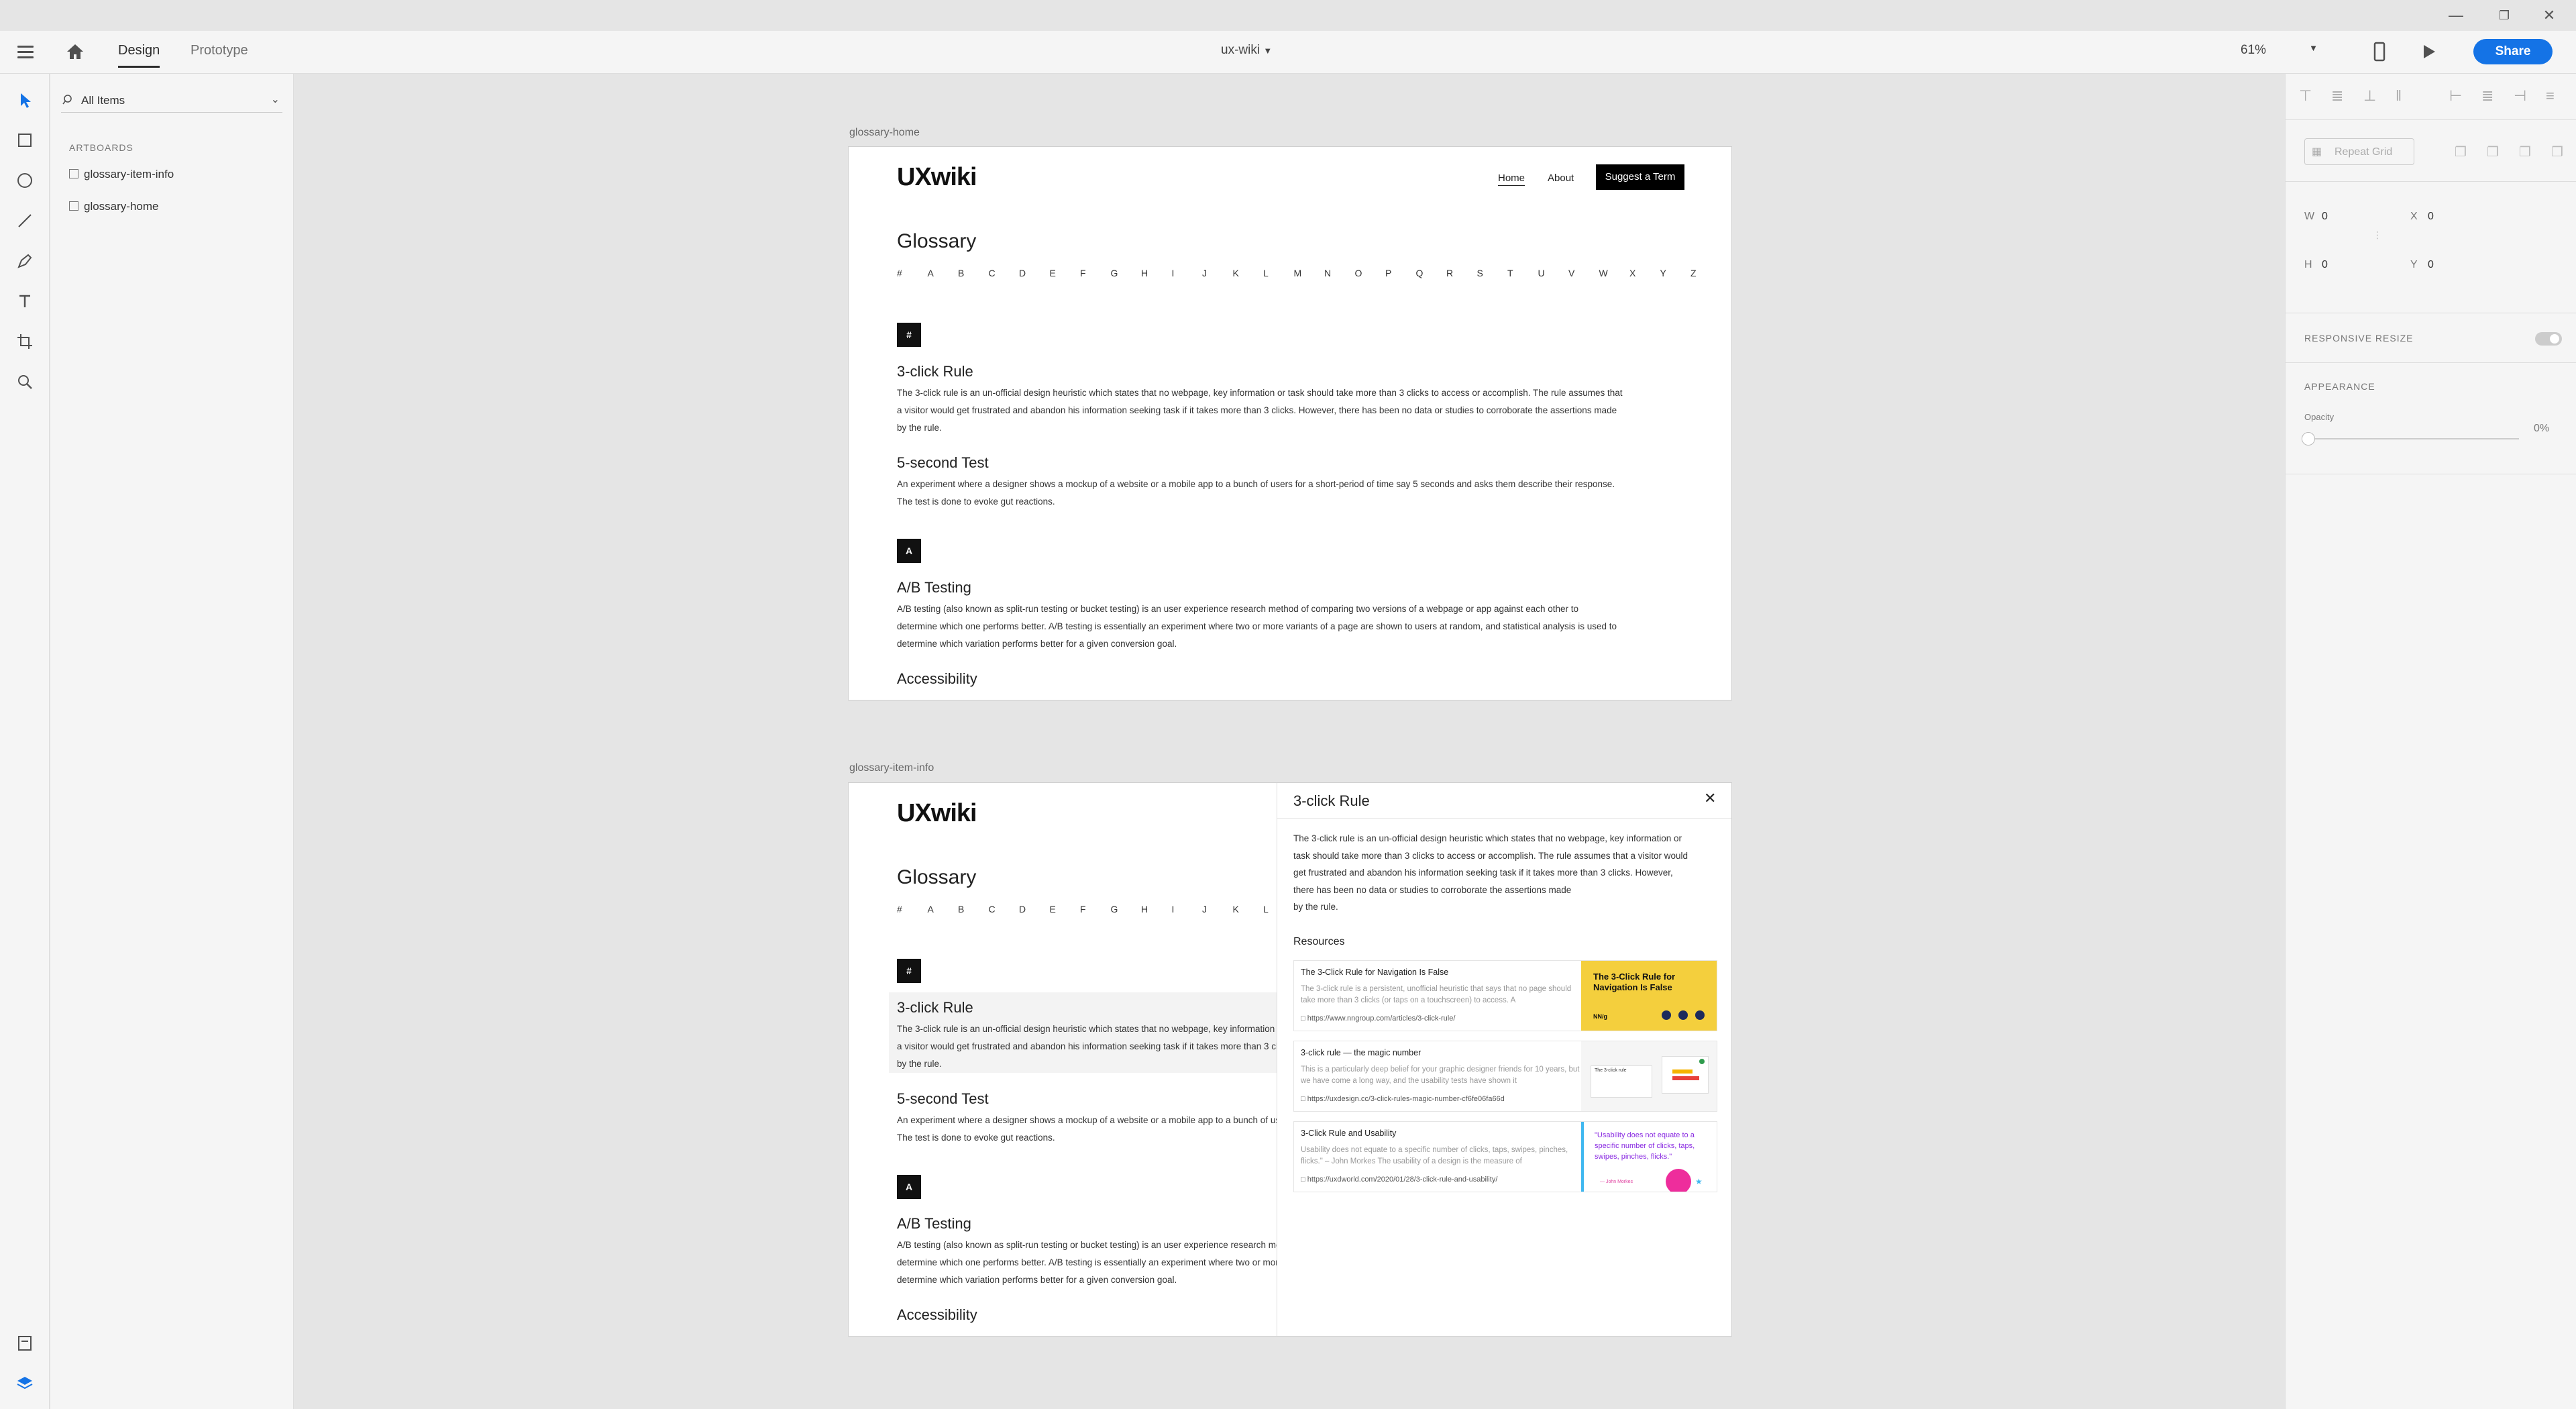 The height and width of the screenshot is (1409, 2576). I want to click on alpha-link: W, so click(1614, 273).